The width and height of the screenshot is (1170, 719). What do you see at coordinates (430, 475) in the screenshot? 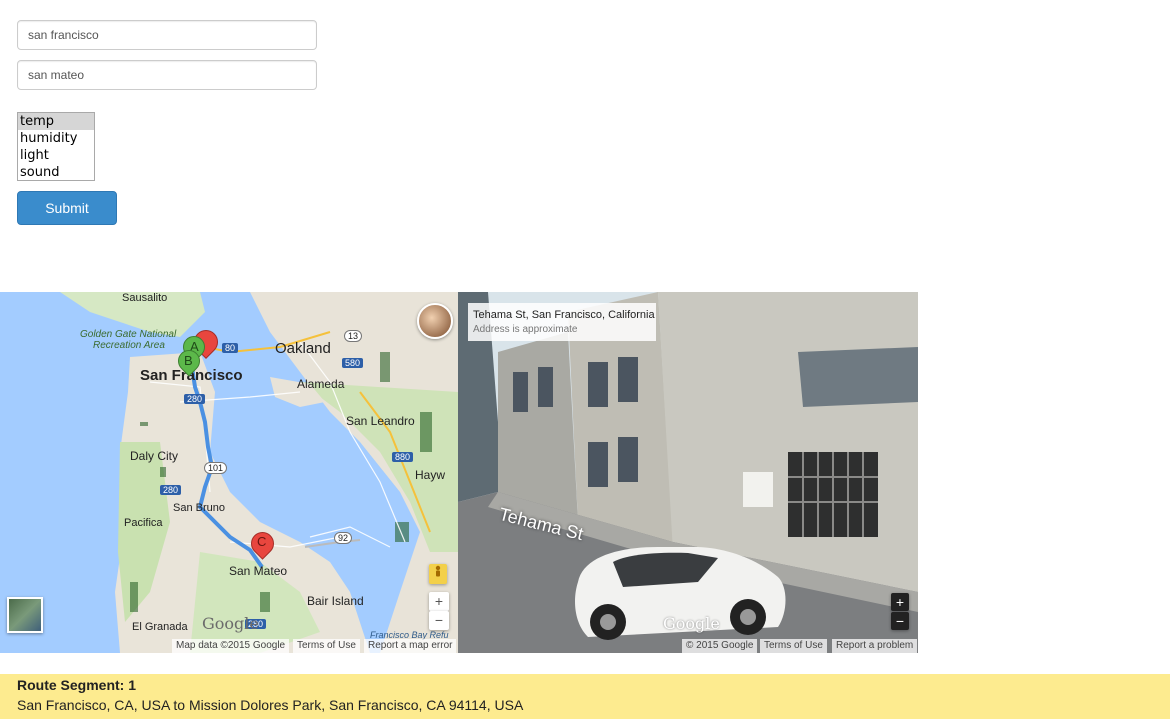
I see `map-label-hayward: Hayw` at bounding box center [430, 475].